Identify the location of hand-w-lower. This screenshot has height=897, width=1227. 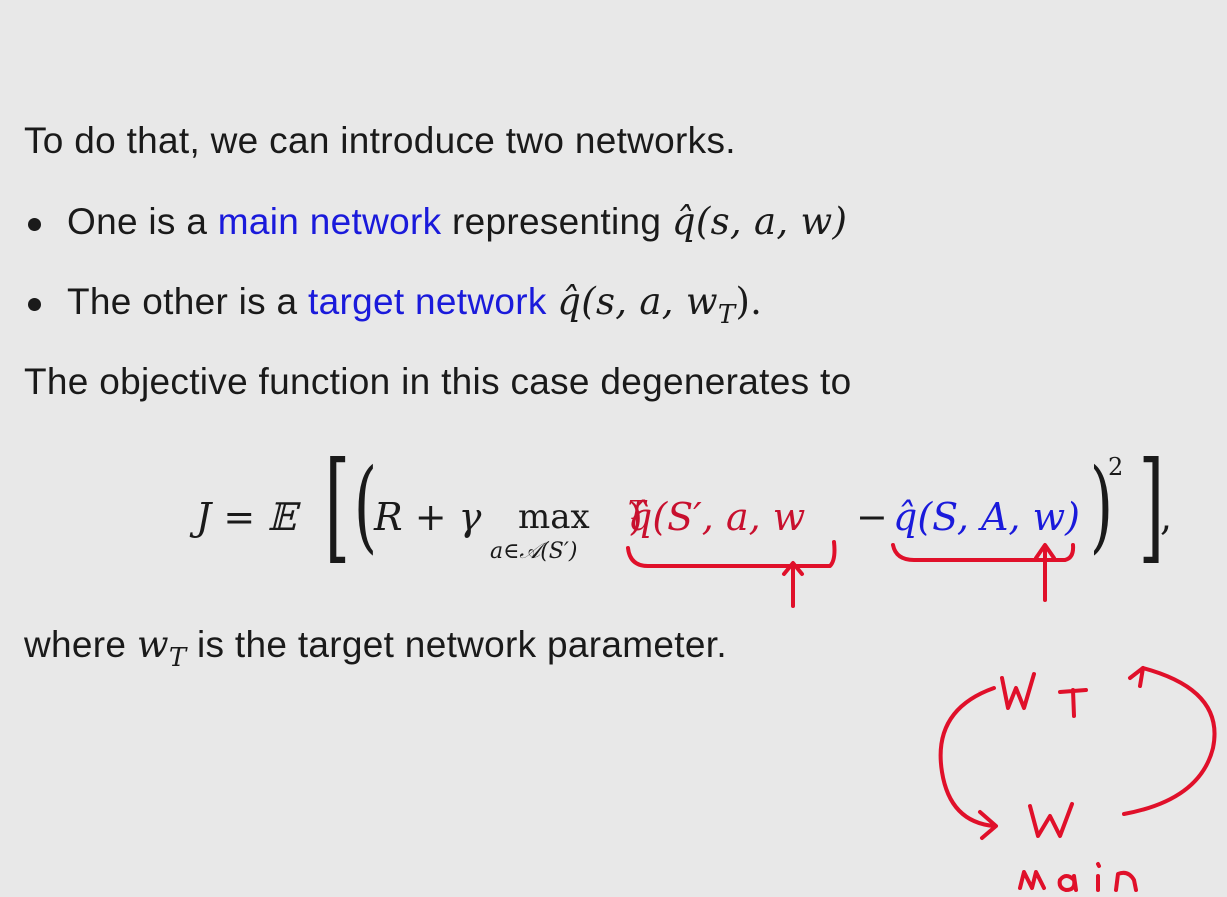
(1051, 820).